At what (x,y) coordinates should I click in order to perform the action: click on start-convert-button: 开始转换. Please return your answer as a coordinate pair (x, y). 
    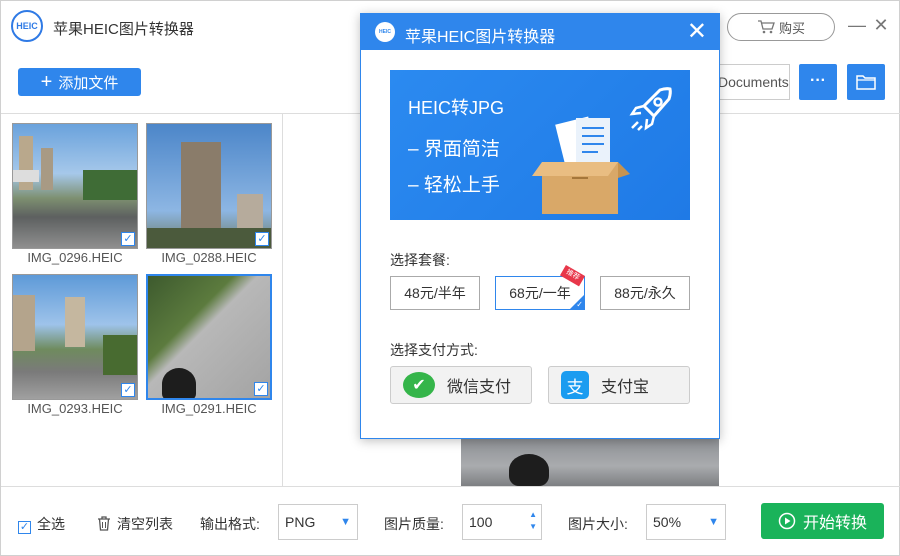
    Looking at the image, I should click on (822, 521).